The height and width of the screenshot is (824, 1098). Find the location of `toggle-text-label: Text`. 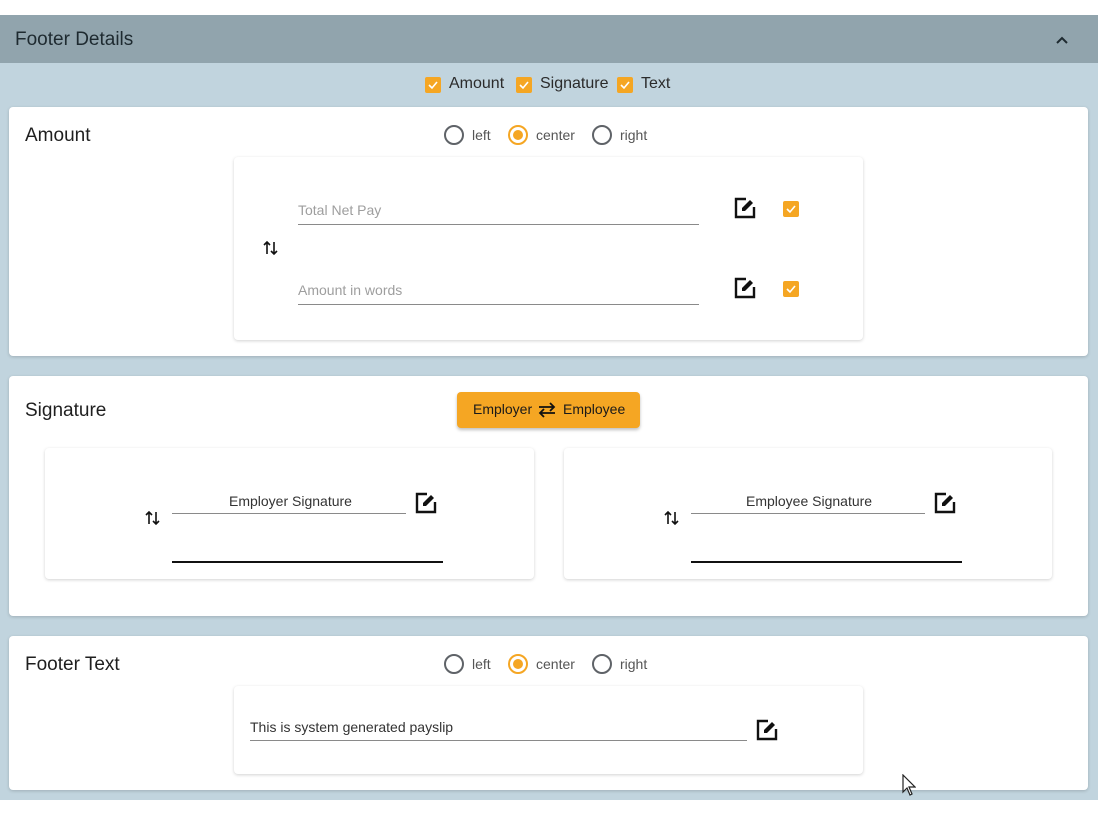

toggle-text-label: Text is located at coordinates (656, 83).